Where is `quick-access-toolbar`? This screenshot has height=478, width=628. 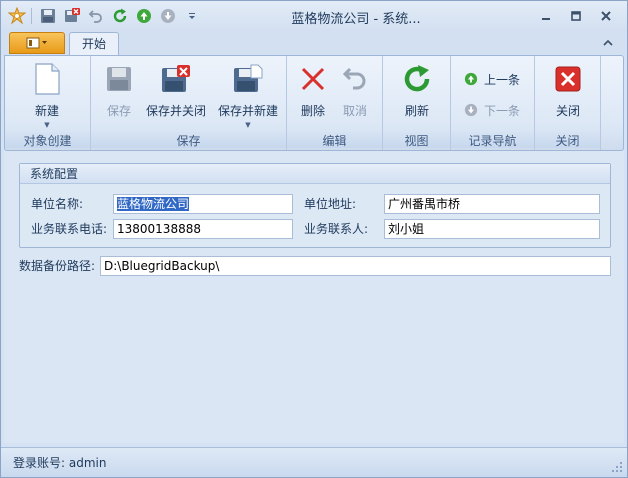 quick-access-toolbar is located at coordinates (104, 16).